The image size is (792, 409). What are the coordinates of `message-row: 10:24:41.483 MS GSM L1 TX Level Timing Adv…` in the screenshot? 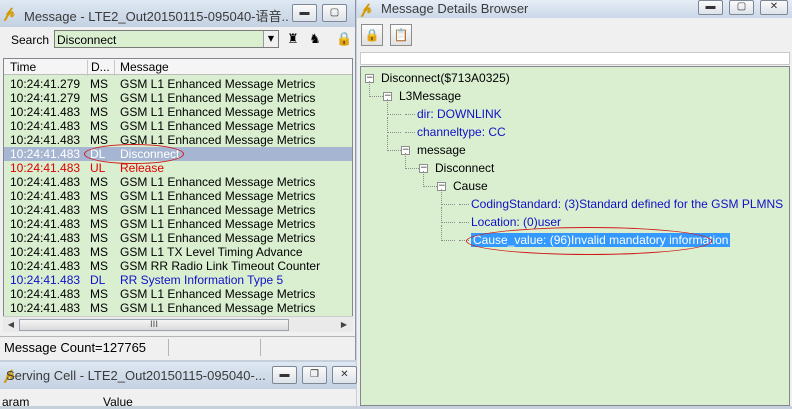 It's located at (178, 252).